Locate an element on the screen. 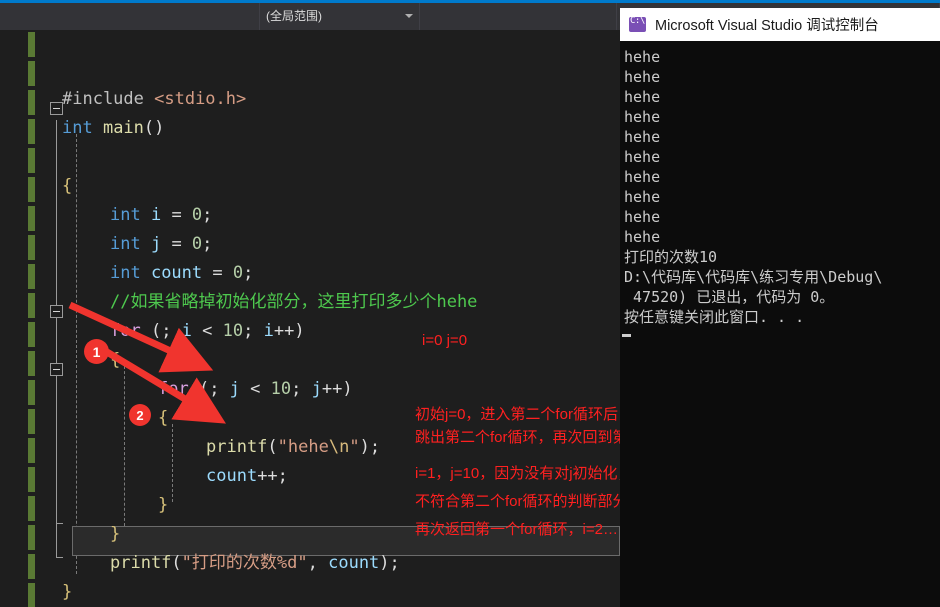  console-output-line: D:\代码库\代码库\练习专用\Debug\ is located at coordinates (753, 277).